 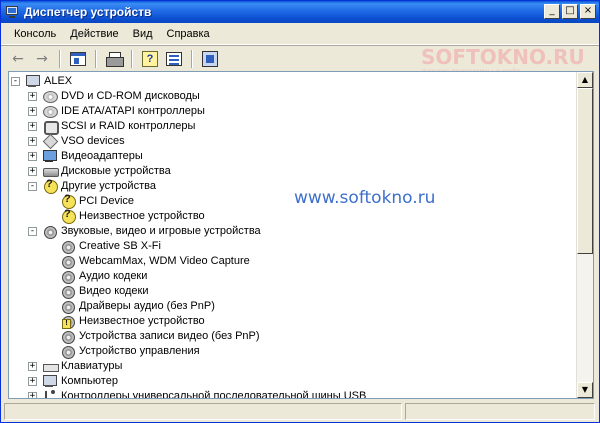 What do you see at coordinates (50, 171) in the screenshot?
I see `disk-drive-icon` at bounding box center [50, 171].